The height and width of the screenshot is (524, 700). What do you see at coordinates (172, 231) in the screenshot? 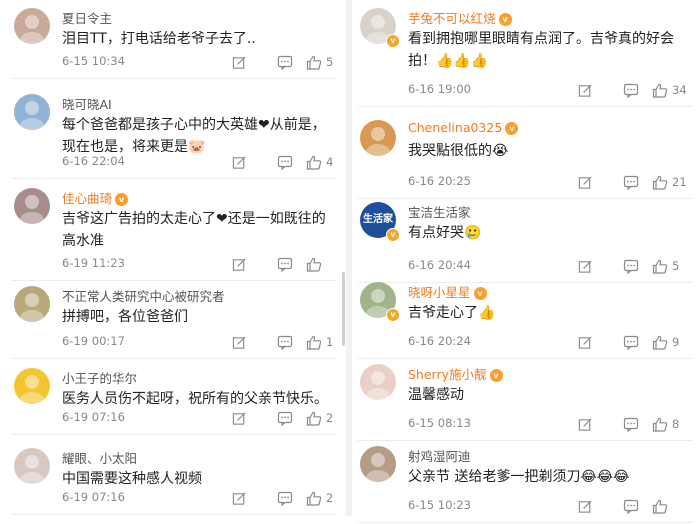
I see `comment-item: 佳心曲琦 v 吉爷这广告拍的太走心了❤还是一如既往的高水准 6-19 11:23` at bounding box center [172, 231].